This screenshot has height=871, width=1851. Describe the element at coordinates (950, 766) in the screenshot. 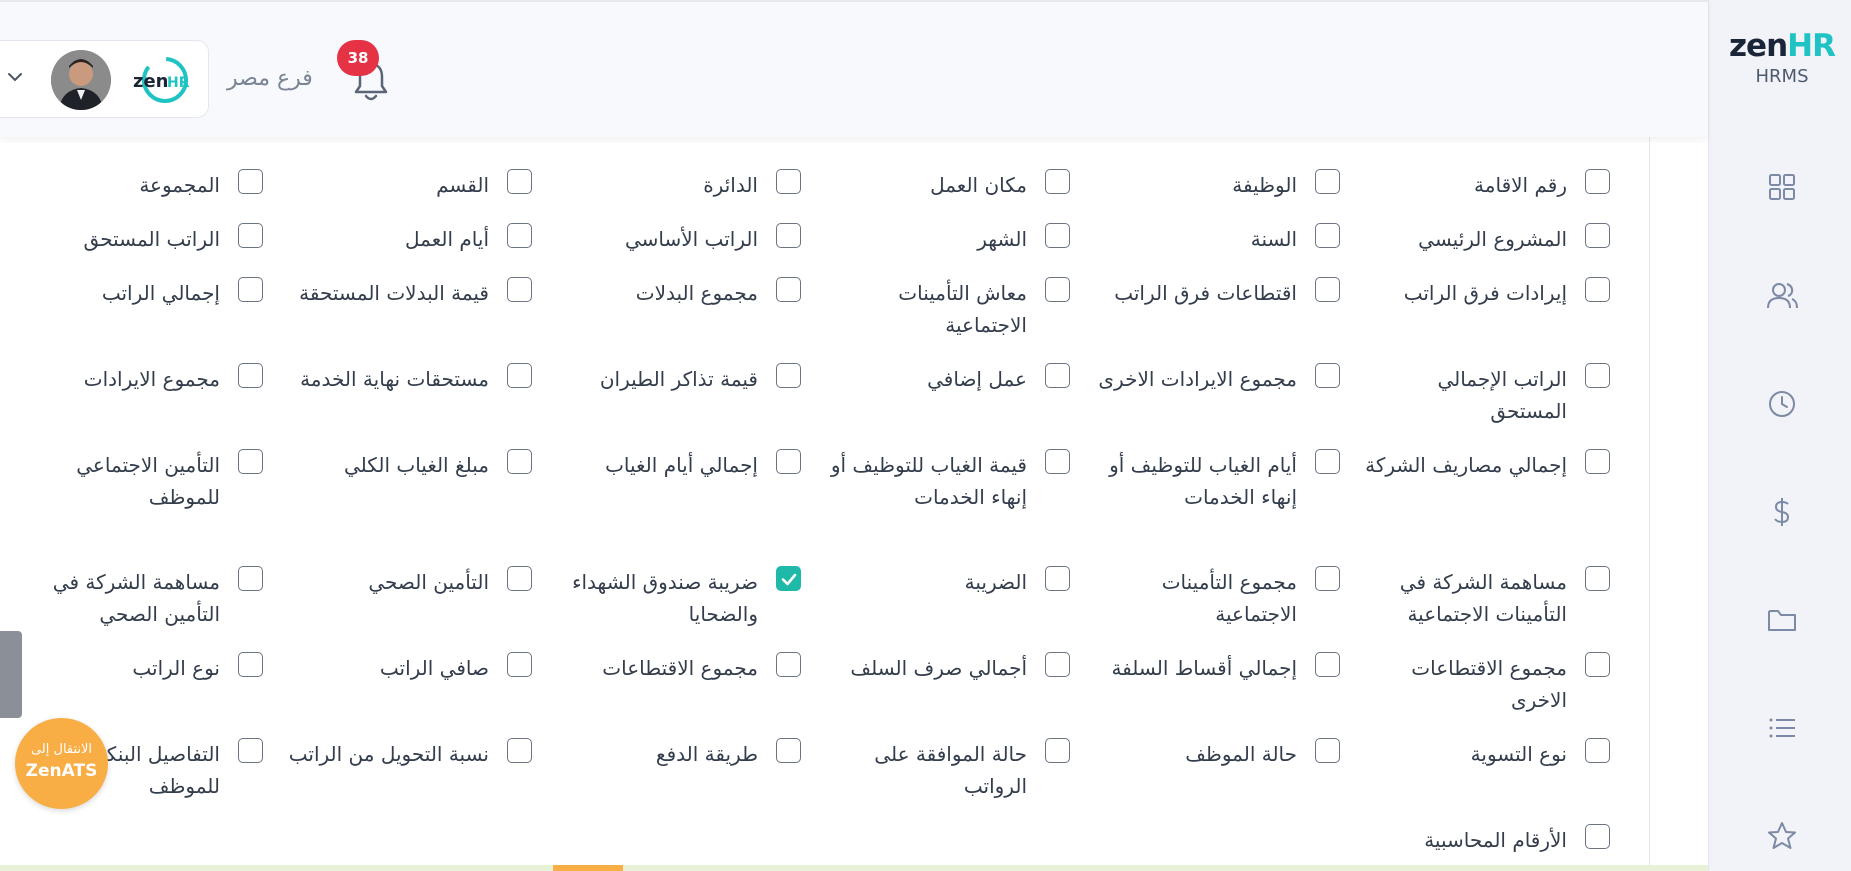

I see `column-option: حالة الموافقة على الرواتب` at that location.